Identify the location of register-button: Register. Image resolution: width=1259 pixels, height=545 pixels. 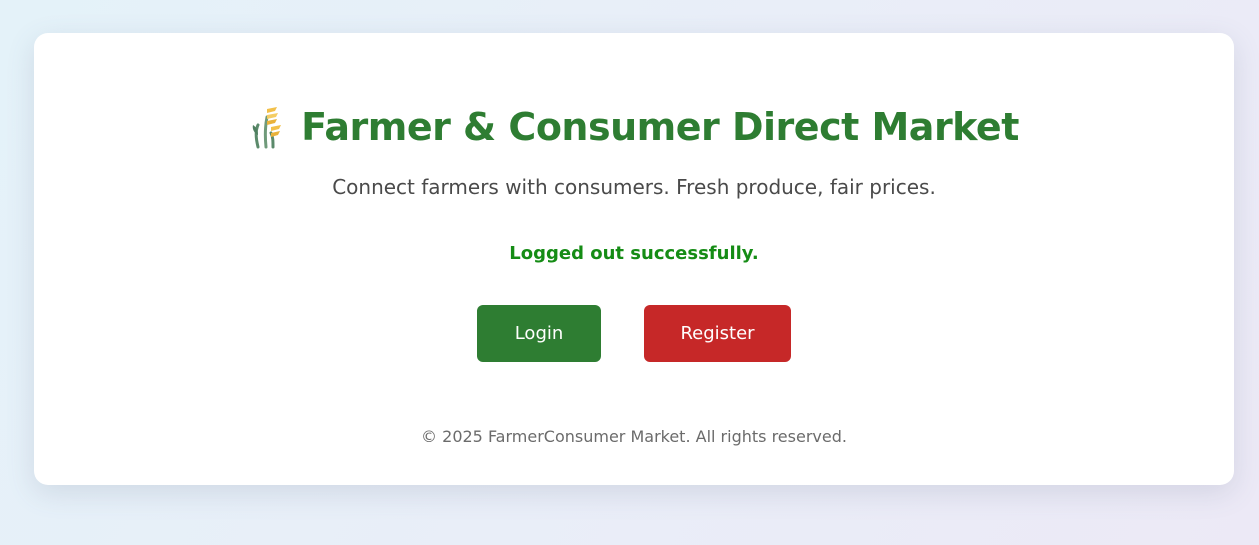
(717, 333).